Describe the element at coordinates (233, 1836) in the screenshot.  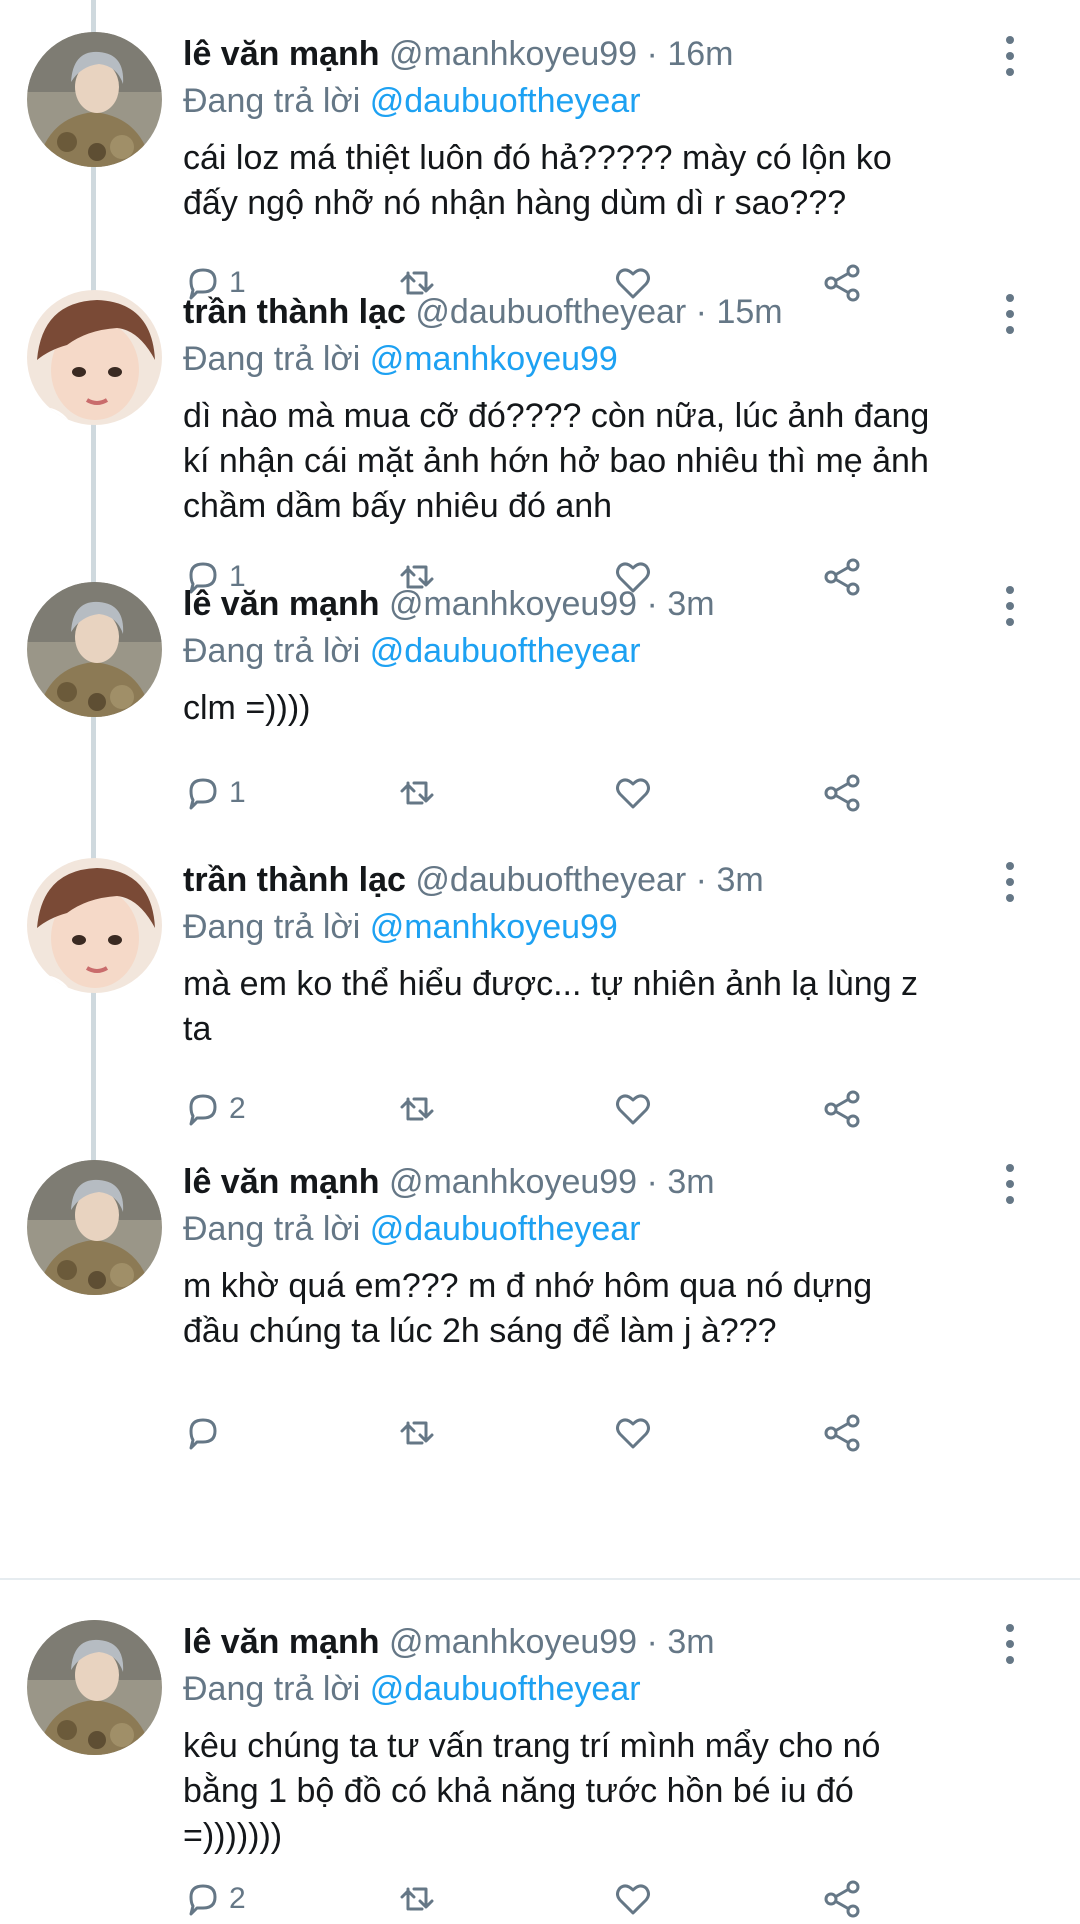
I see `tweet-text-line: =)))))))` at that location.